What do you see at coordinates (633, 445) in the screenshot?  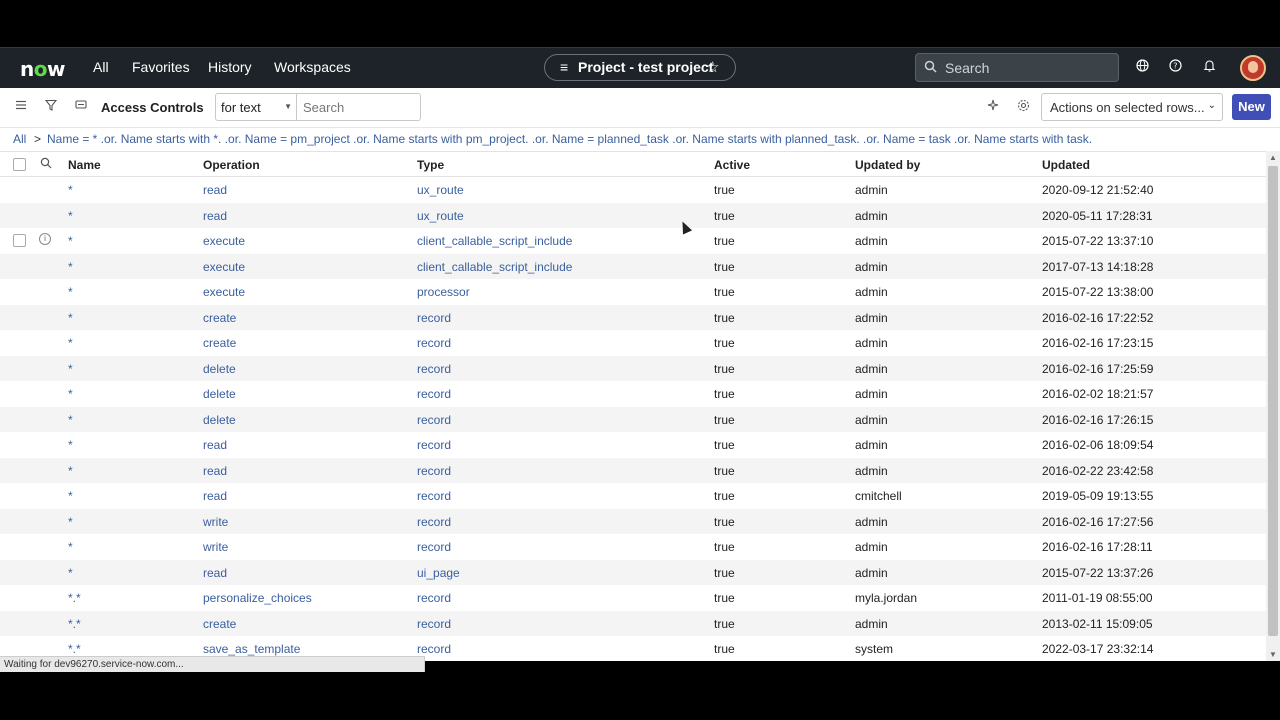 I see `table-row: * read record true admin 2016-02-06 18:09:54` at bounding box center [633, 445].